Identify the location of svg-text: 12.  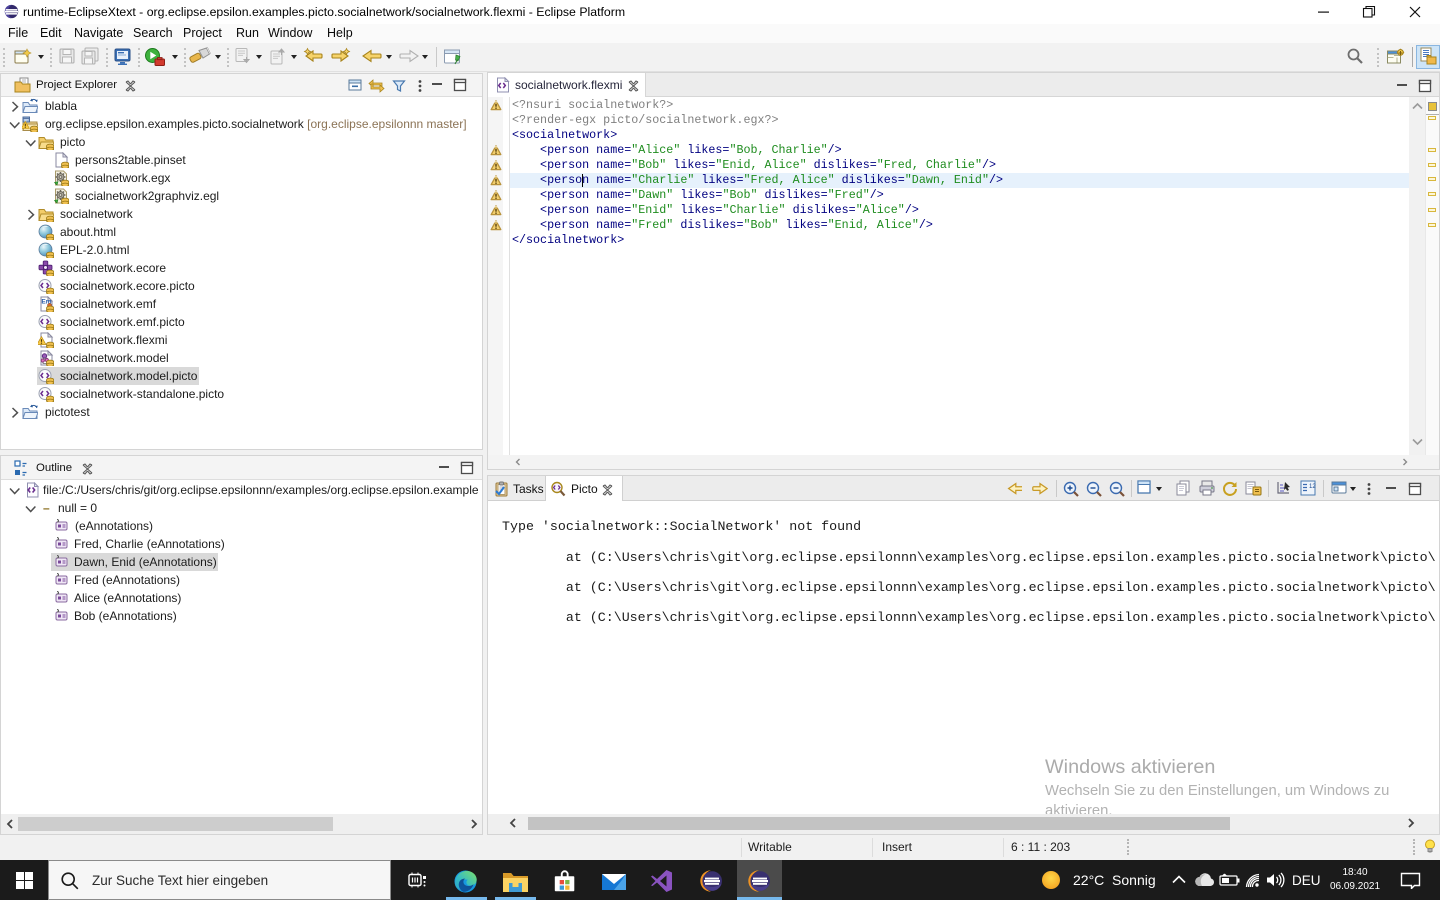
(1312, 487).